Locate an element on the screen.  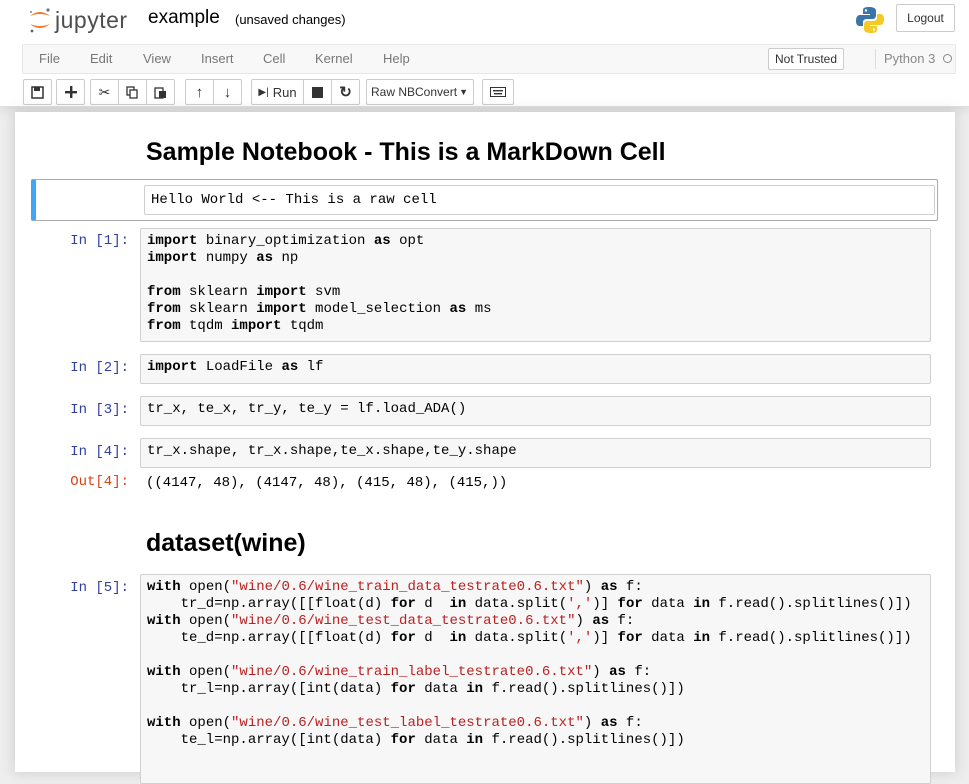
save-button is located at coordinates (37, 92).